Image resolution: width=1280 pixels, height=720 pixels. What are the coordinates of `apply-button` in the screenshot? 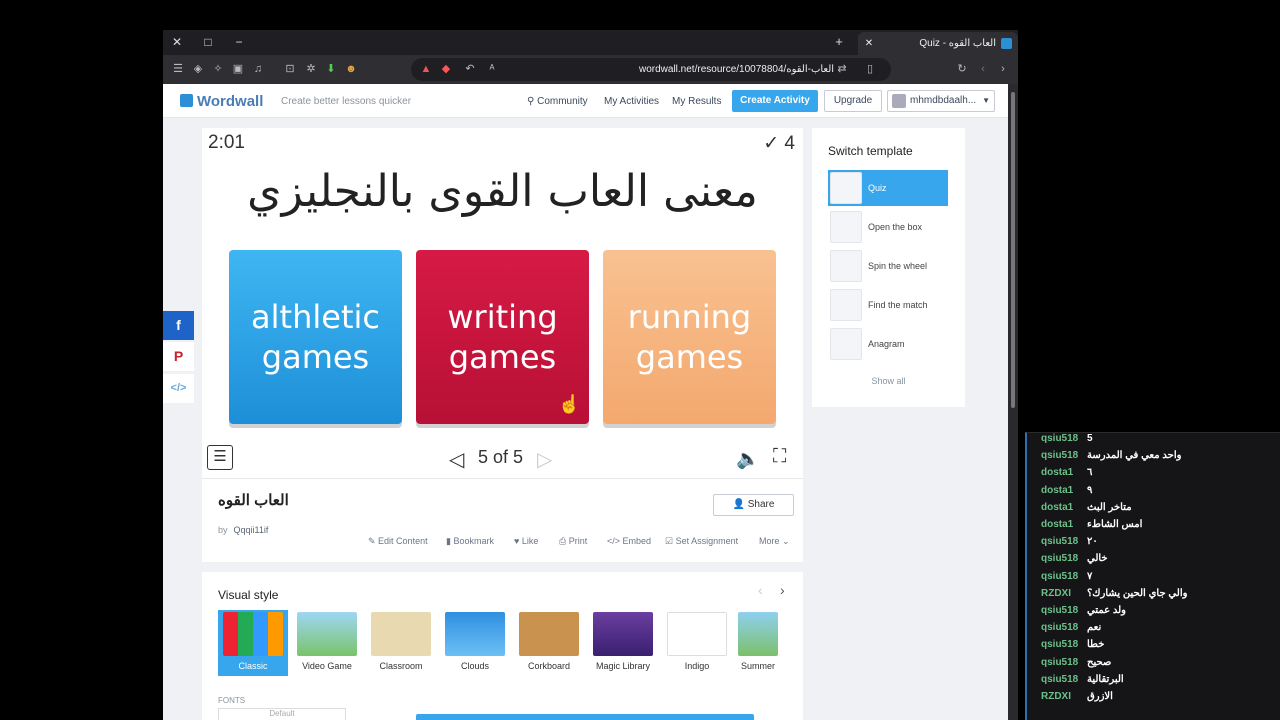 It's located at (585, 717).